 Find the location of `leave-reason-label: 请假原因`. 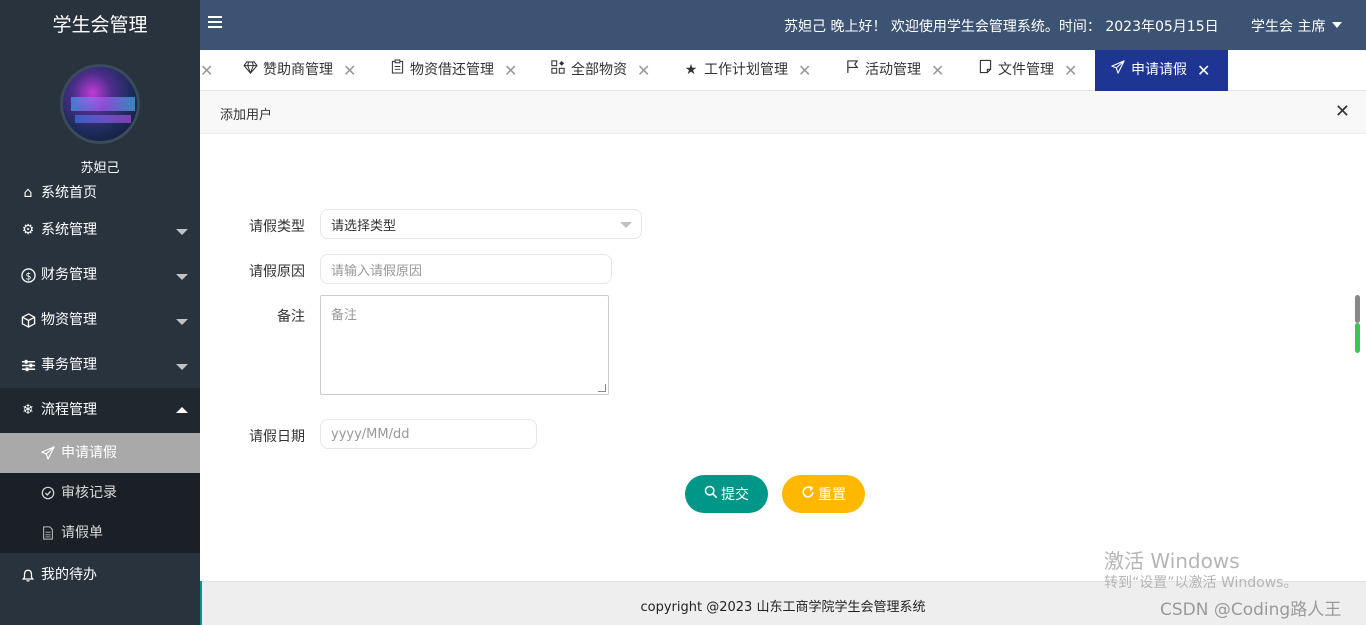

leave-reason-label: 请假原因 is located at coordinates (277, 272).